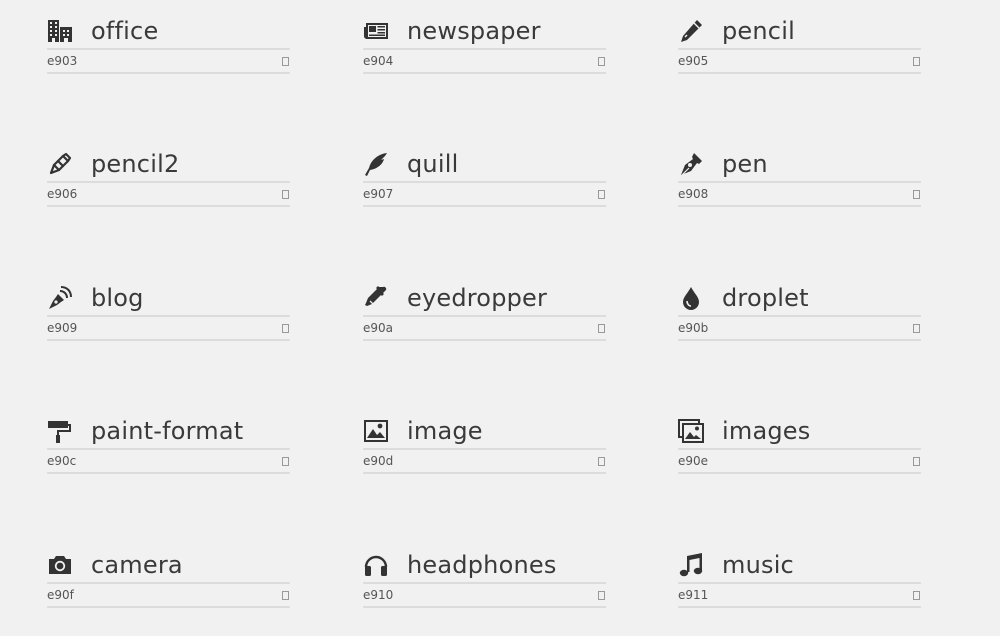 Image resolution: width=1000 pixels, height=636 pixels. Describe the element at coordinates (378, 194) in the screenshot. I see `icon-code: e907` at that location.